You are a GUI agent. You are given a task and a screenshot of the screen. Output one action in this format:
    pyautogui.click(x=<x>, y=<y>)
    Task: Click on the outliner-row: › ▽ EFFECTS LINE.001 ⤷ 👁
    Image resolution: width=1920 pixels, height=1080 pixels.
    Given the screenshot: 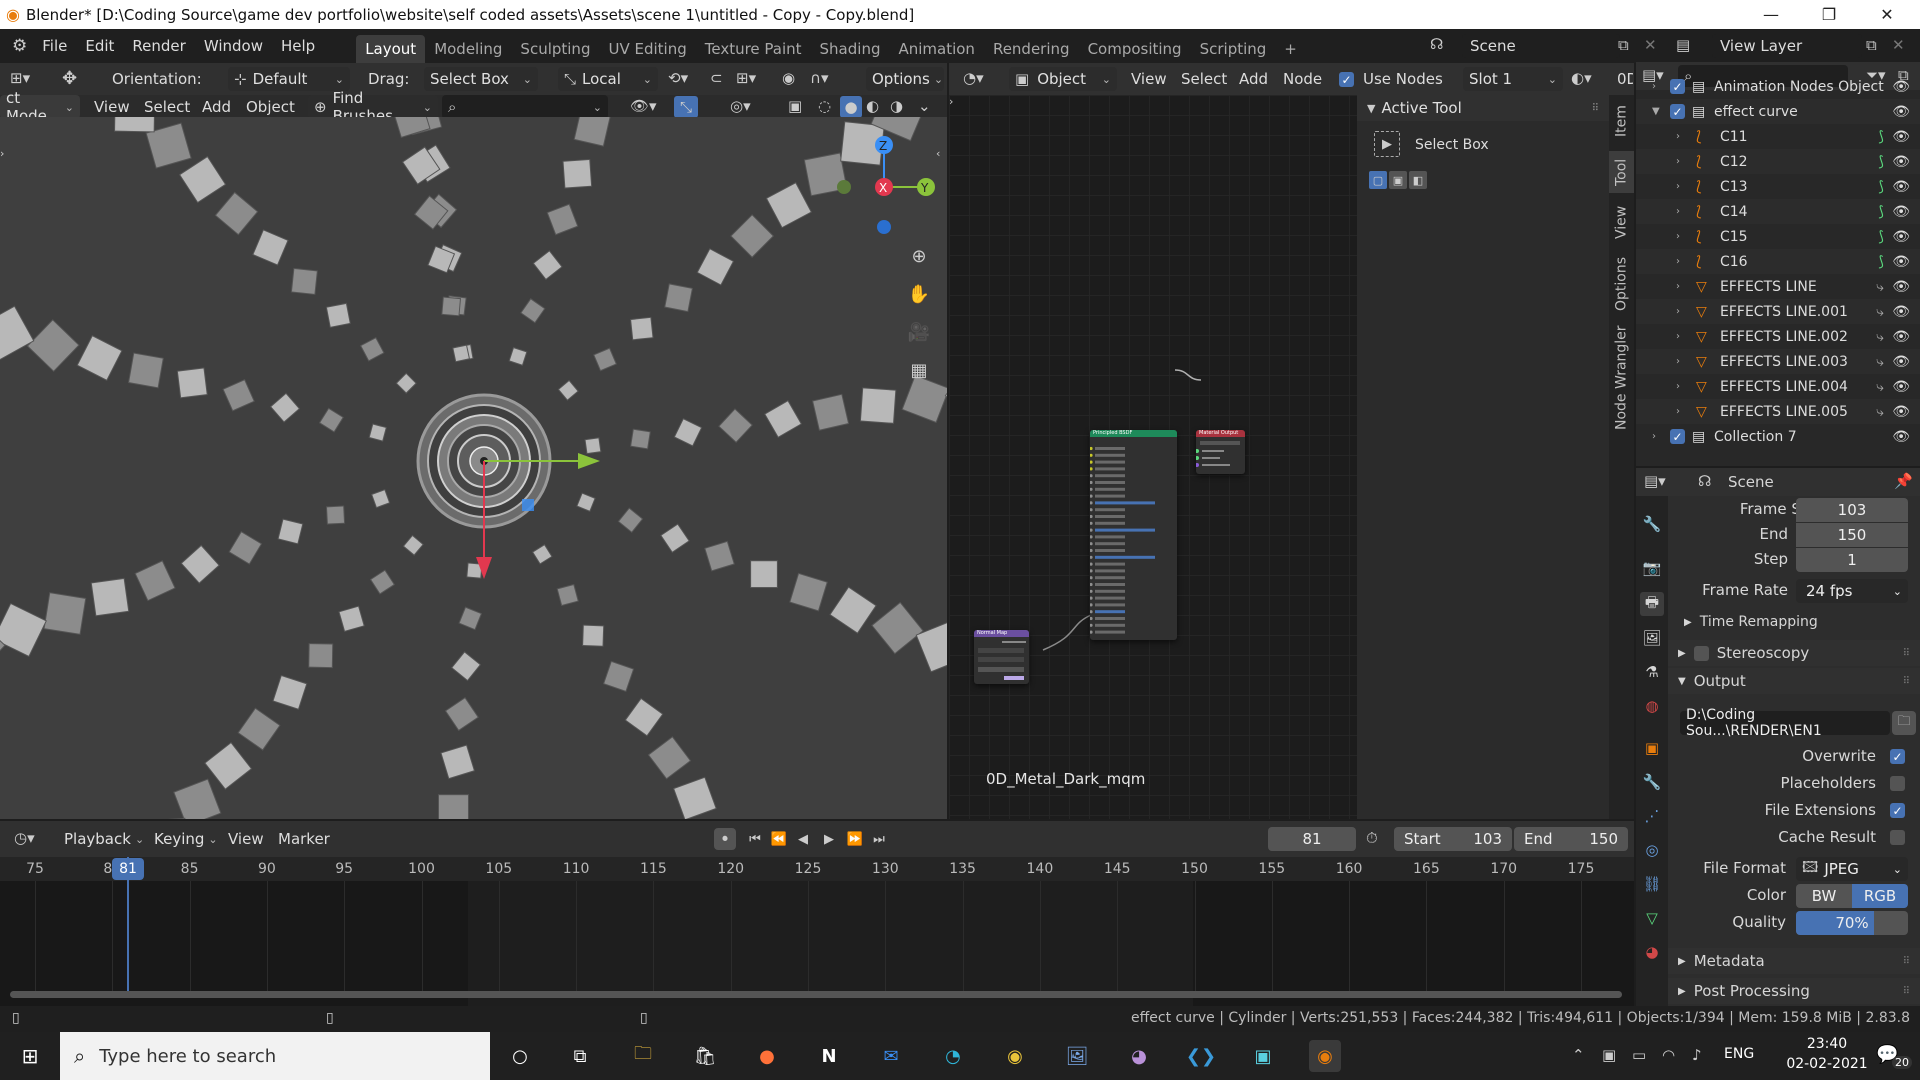 What is the action you would take?
    pyautogui.click(x=1778, y=311)
    